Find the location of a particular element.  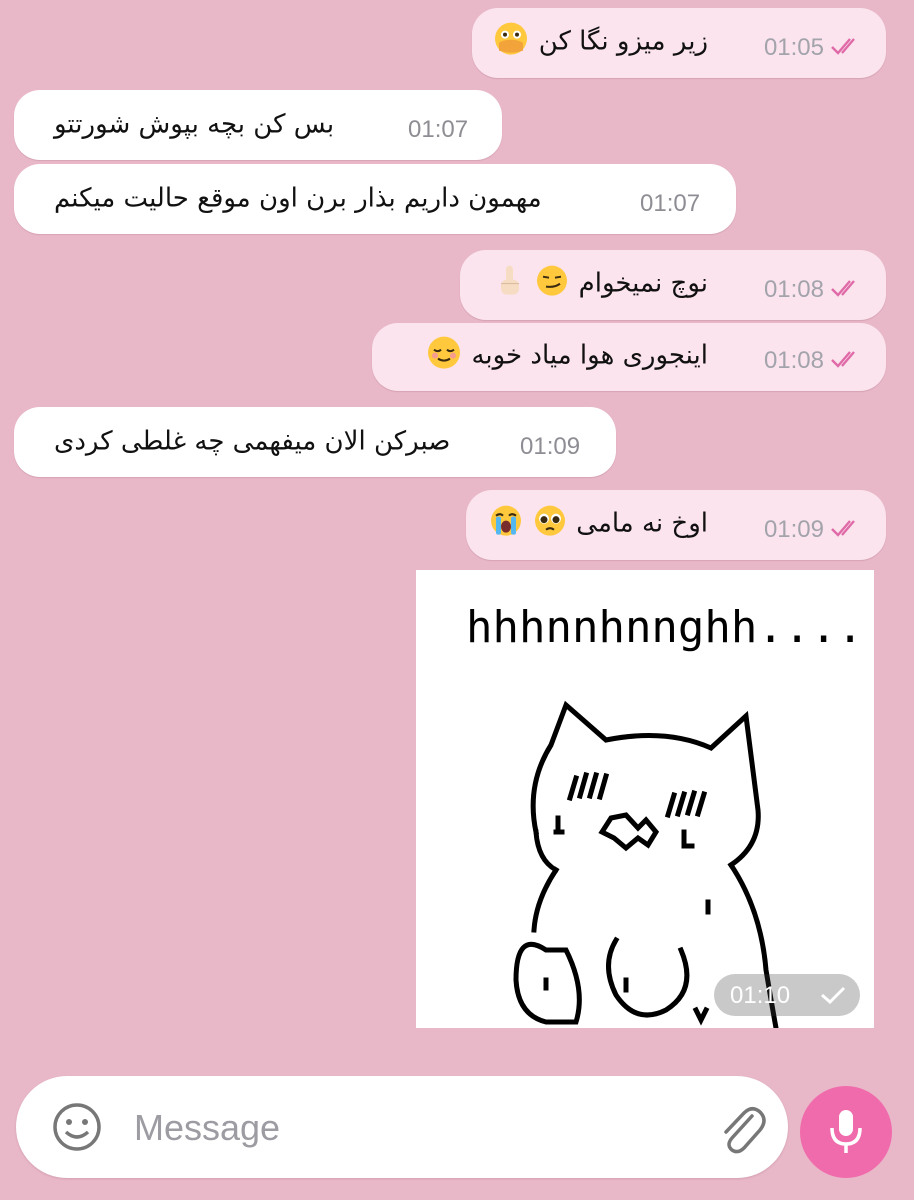

relieved-face-icon is located at coordinates (444, 356).